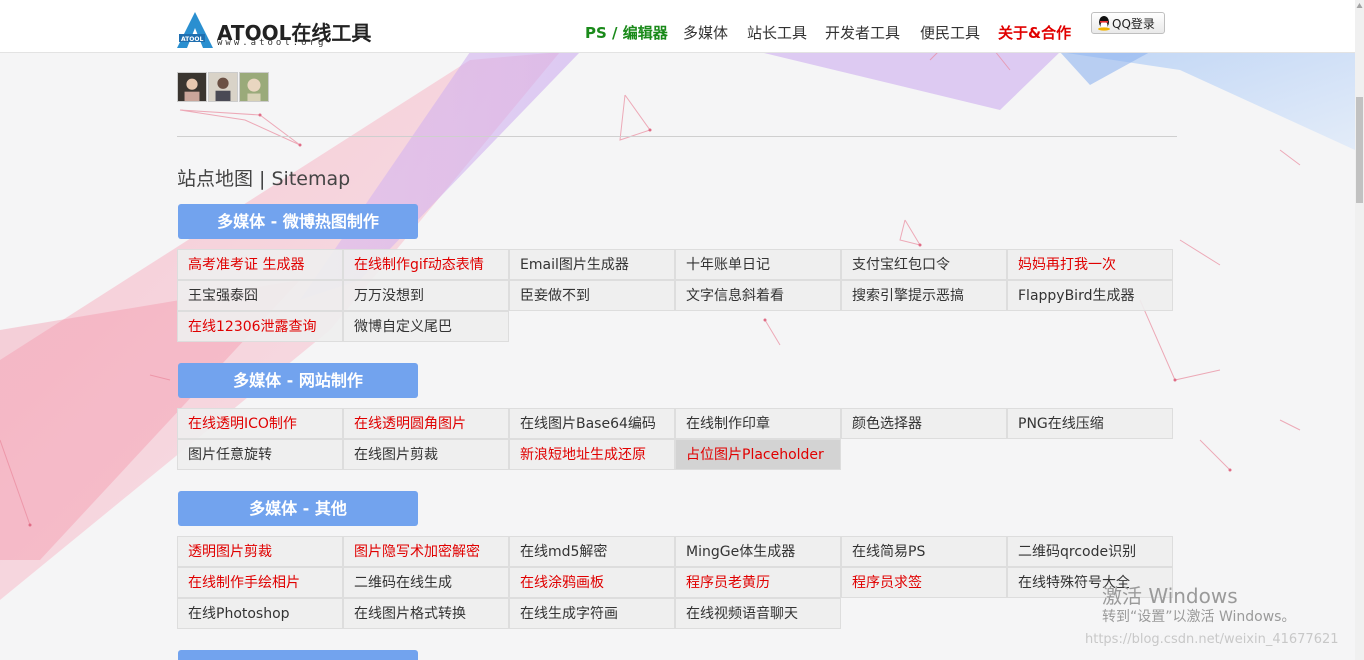 The width and height of the screenshot is (1364, 660). Describe the element at coordinates (264, 179) in the screenshot. I see `page-title: 站点地图 | Sitemap` at that location.